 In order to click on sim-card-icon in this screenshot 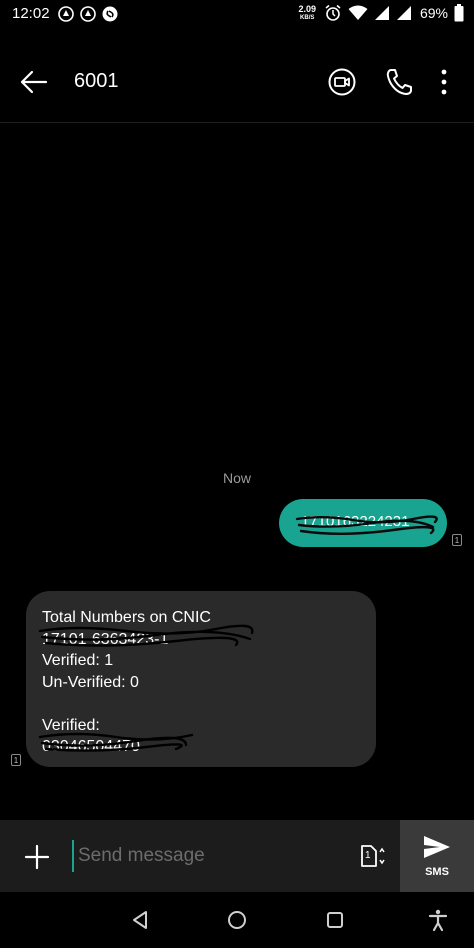, I will do `click(373, 856)`.